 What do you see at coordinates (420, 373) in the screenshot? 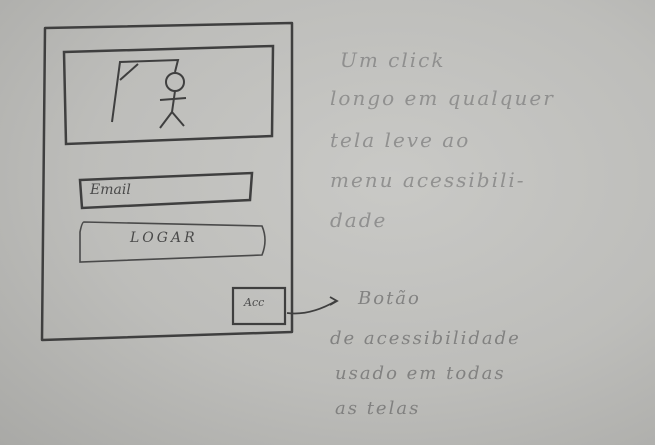
I see `arrow-note-line-3: usado em todas` at bounding box center [420, 373].